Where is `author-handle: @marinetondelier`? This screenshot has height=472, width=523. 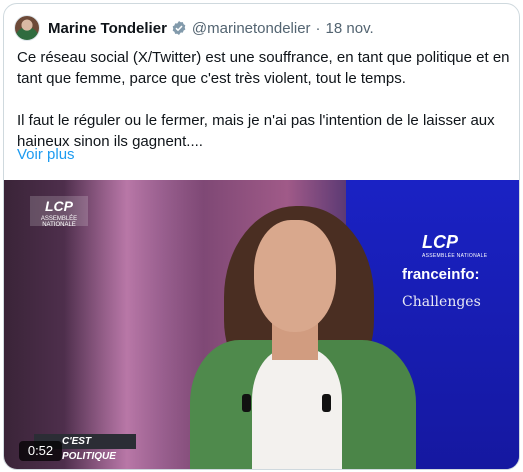
author-handle: @marinetondelier is located at coordinates (251, 28).